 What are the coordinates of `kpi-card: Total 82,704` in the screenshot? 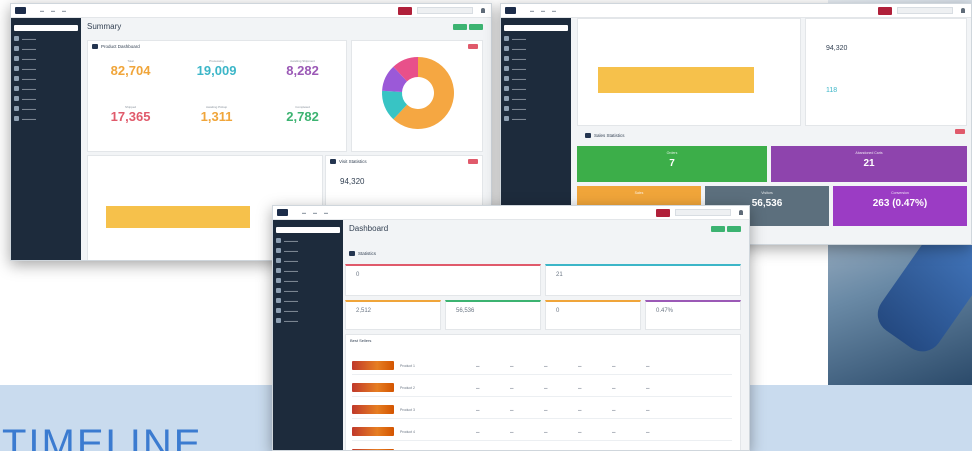 It's located at (130, 68).